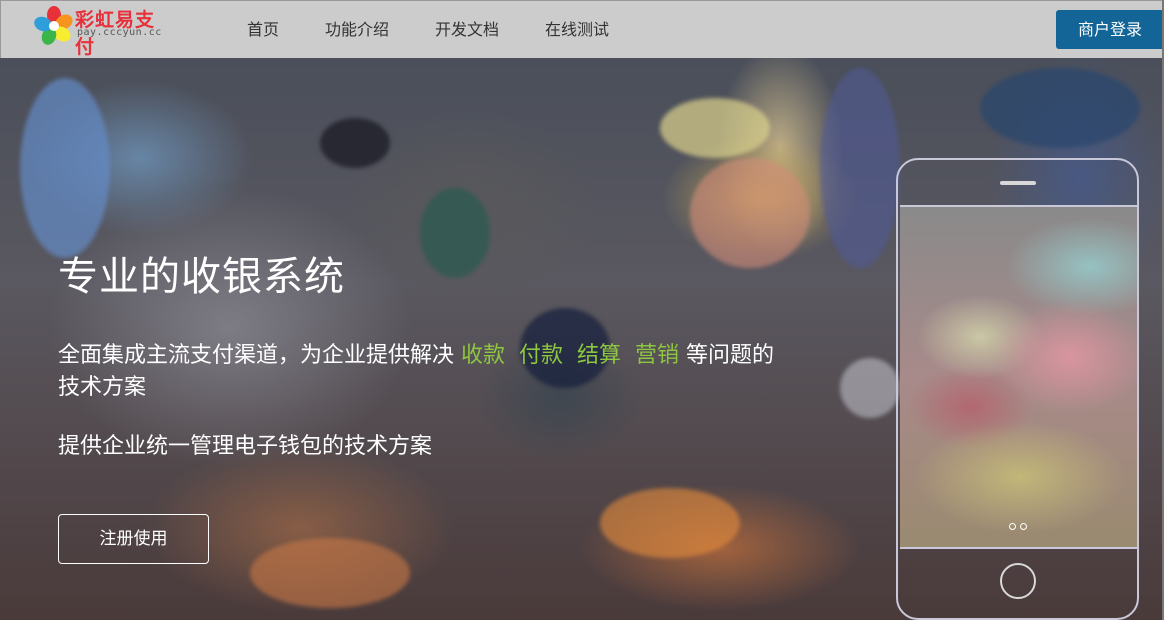 This screenshot has height=620, width=1164. What do you see at coordinates (483, 355) in the screenshot?
I see `highlight-collect: 收款` at bounding box center [483, 355].